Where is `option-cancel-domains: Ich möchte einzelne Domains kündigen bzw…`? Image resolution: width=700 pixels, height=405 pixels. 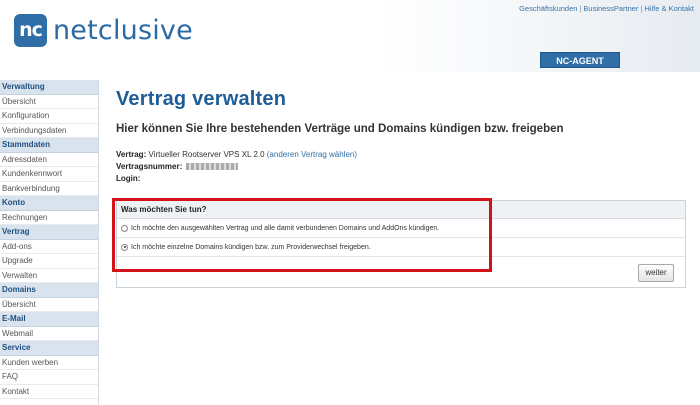
option-cancel-domains: Ich möchte einzelne Domains kündigen bzw… is located at coordinates (401, 247).